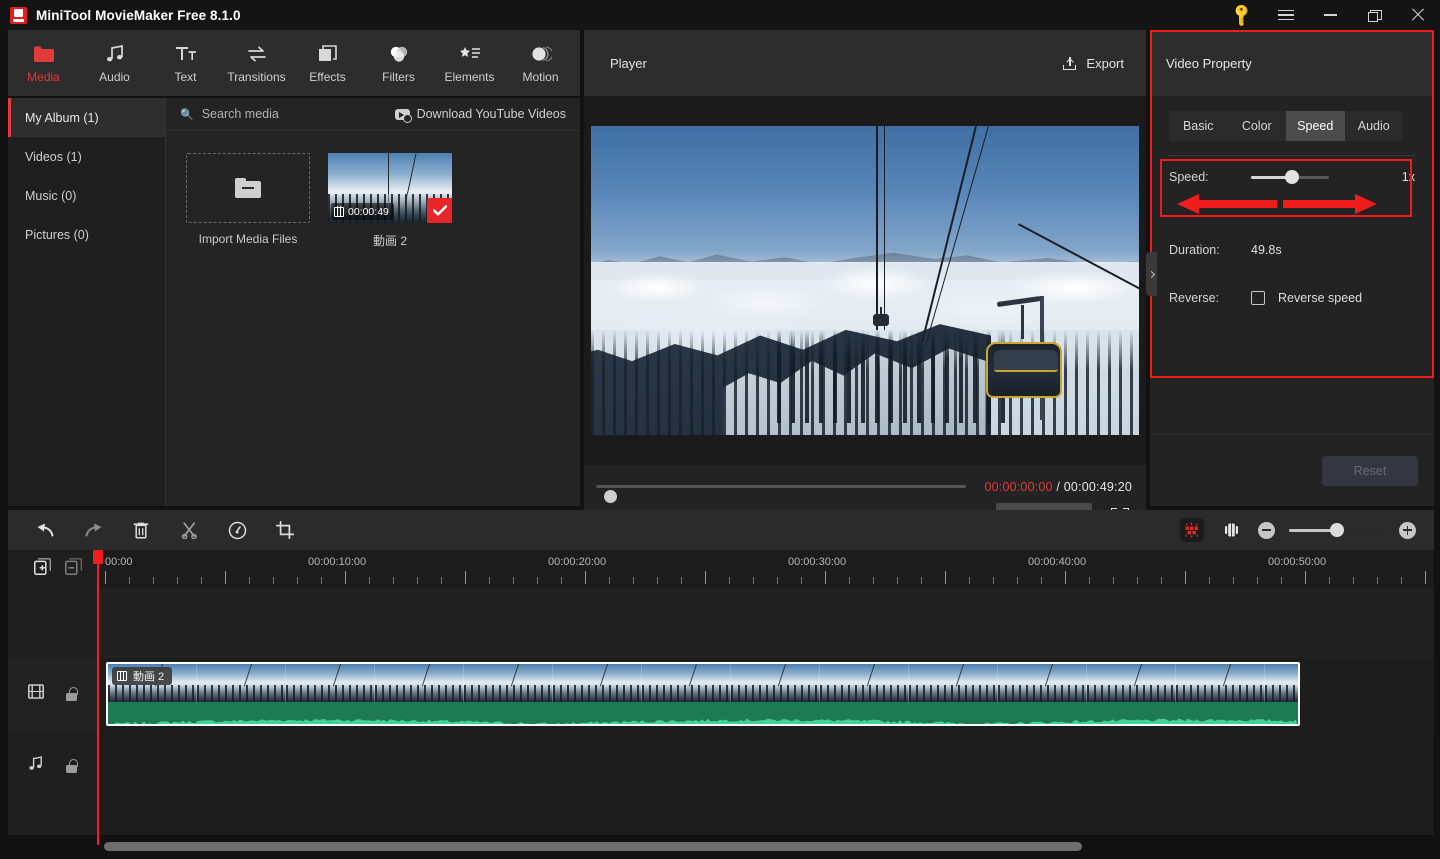 This screenshot has height=859, width=1440. I want to click on ruler-label: 00:00:30:00, so click(817, 562).